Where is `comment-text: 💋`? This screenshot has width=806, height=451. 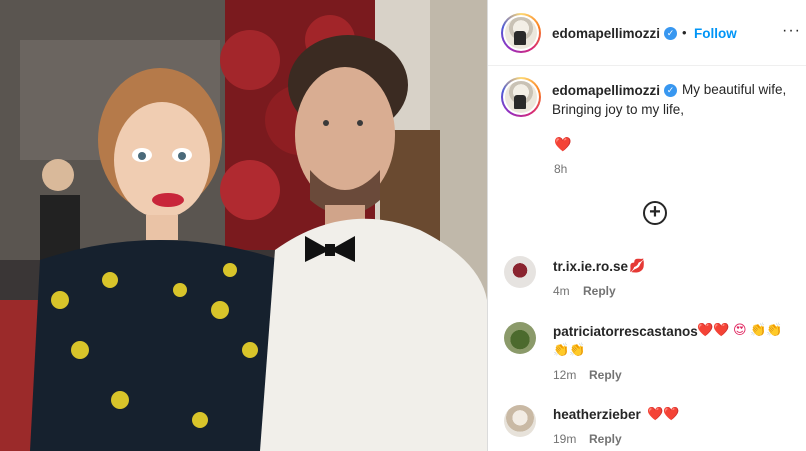
comment-text: 💋 is located at coordinates (637, 265).